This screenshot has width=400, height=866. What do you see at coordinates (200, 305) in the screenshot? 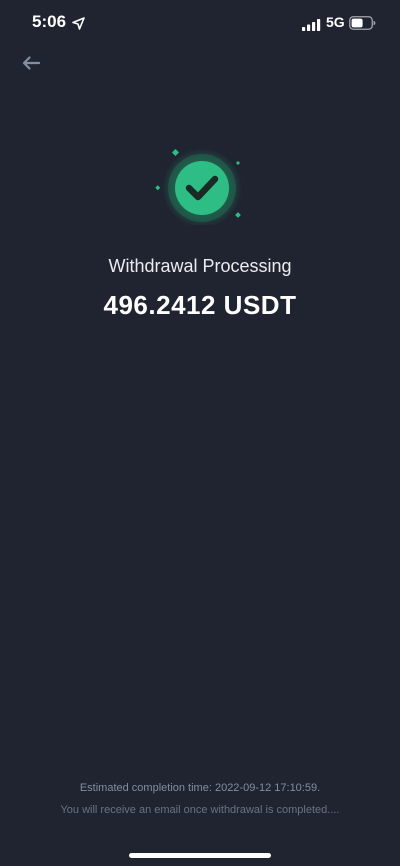
I see `withdrawal-amount: 496.2412 USDT` at bounding box center [200, 305].